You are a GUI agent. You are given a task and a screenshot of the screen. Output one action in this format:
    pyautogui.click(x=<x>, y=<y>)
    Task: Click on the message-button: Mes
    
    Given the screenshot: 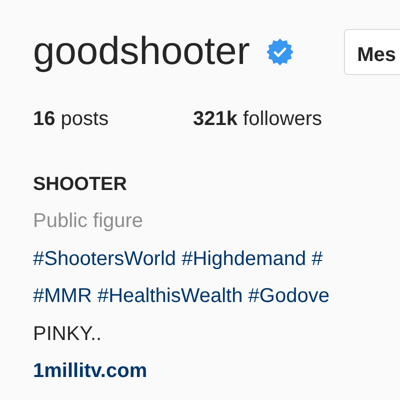 What is the action you would take?
    pyautogui.click(x=372, y=52)
    